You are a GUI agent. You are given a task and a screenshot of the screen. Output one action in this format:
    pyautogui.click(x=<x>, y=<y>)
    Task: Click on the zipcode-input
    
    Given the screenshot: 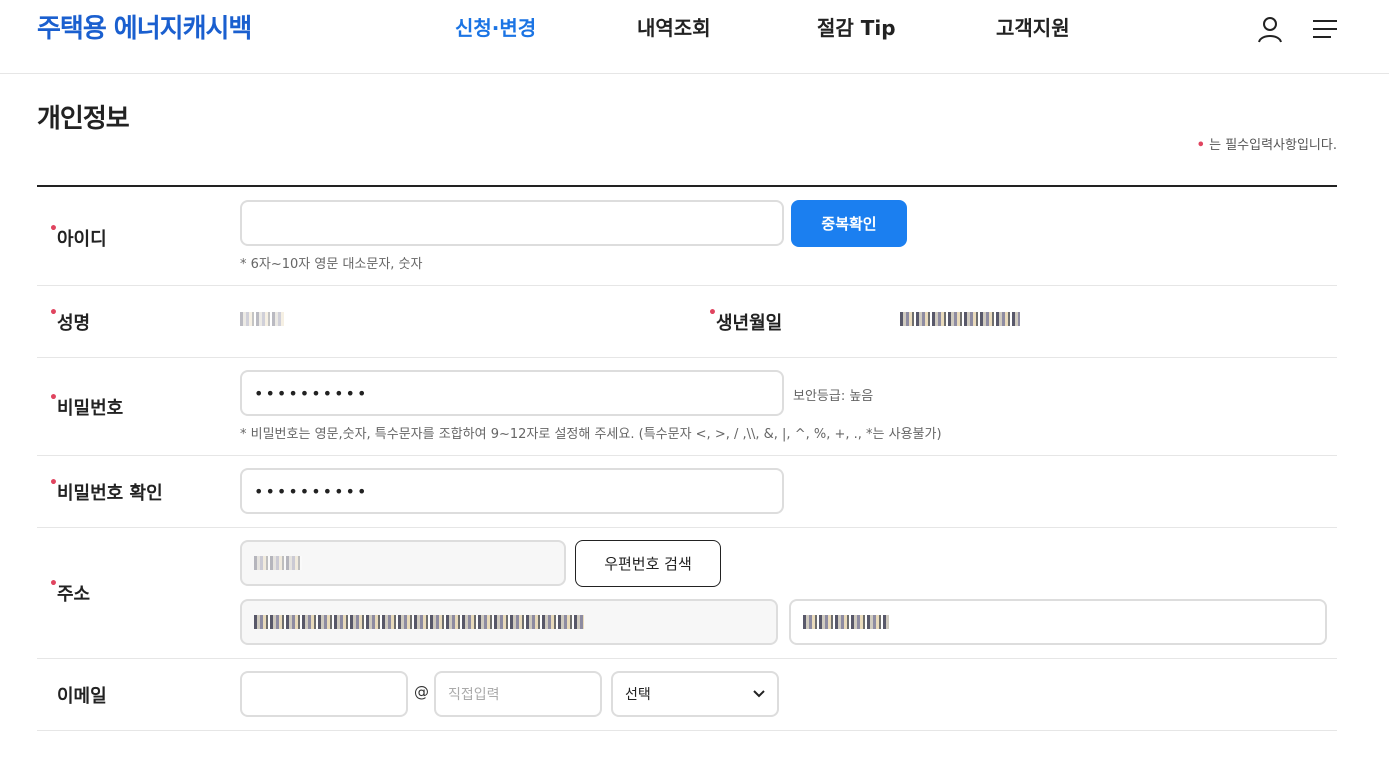 What is the action you would take?
    pyautogui.click(x=403, y=563)
    